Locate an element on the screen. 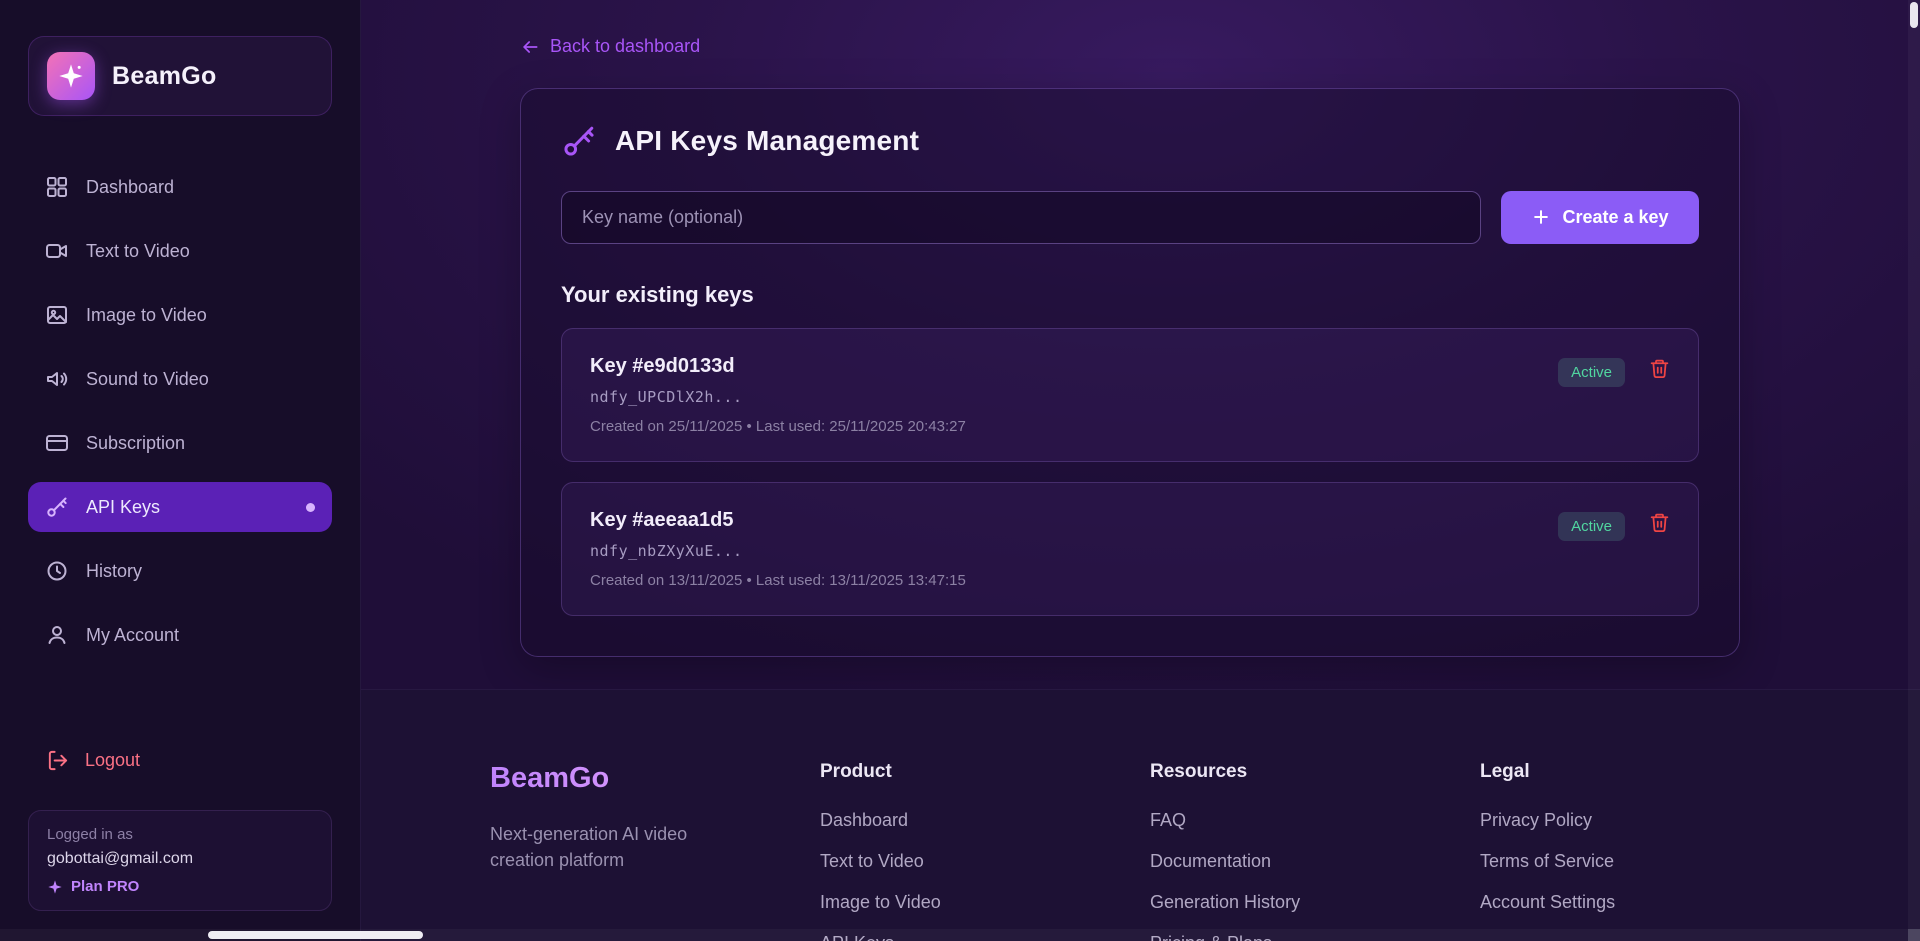 The height and width of the screenshot is (941, 1920). plus-icon is located at coordinates (1541, 217).